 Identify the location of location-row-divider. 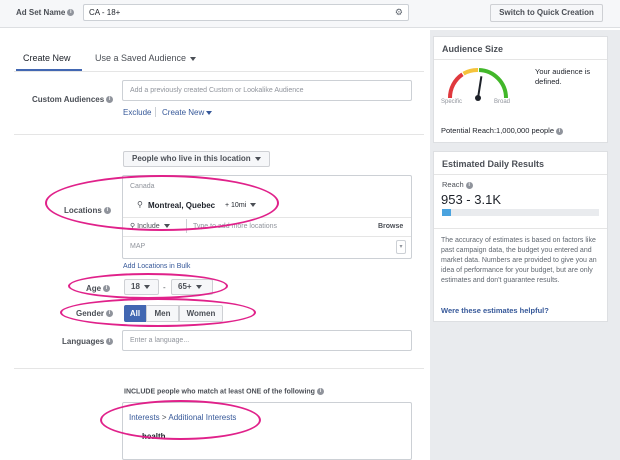
(267, 217).